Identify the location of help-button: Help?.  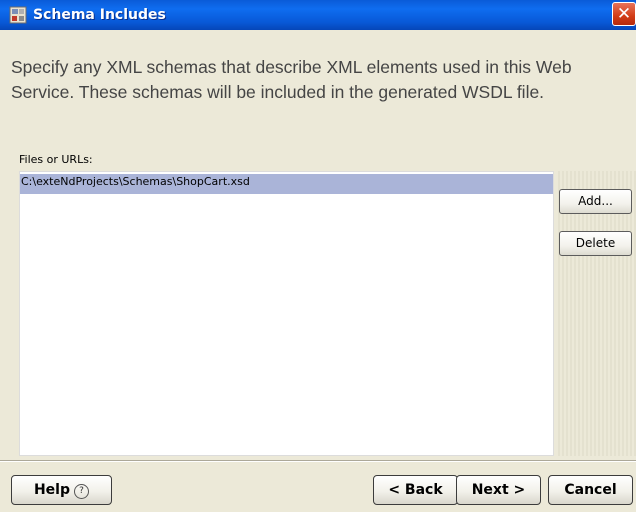
(61, 490).